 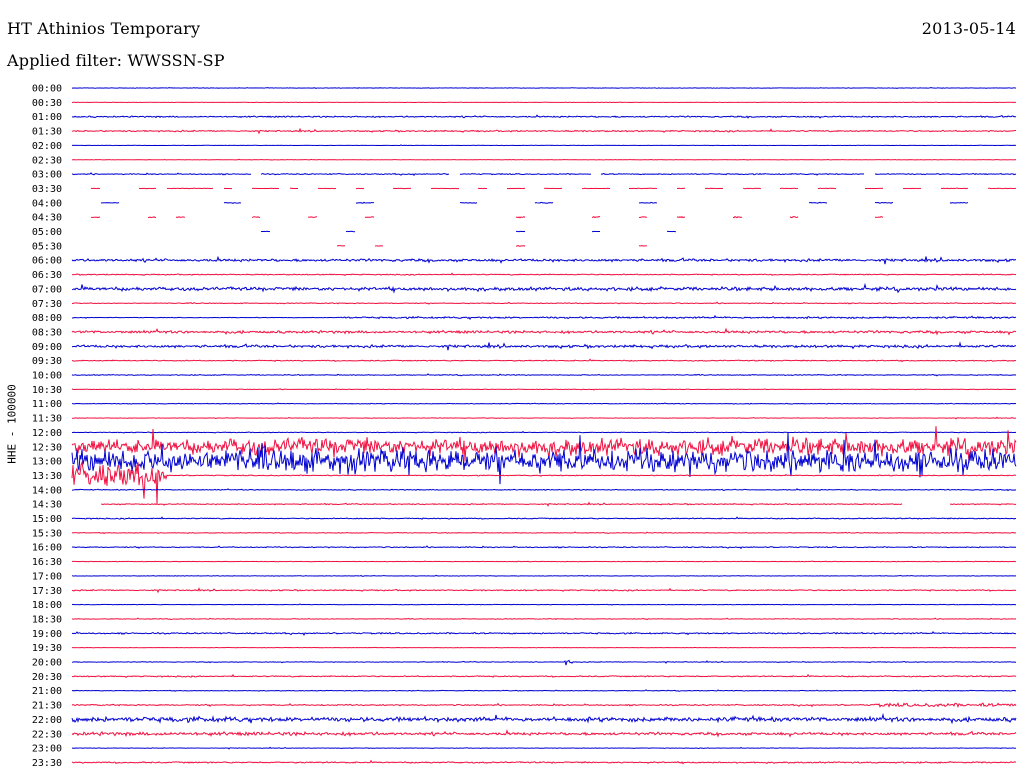 What do you see at coordinates (47, 749) in the screenshot?
I see `time-tick-label: 23:00` at bounding box center [47, 749].